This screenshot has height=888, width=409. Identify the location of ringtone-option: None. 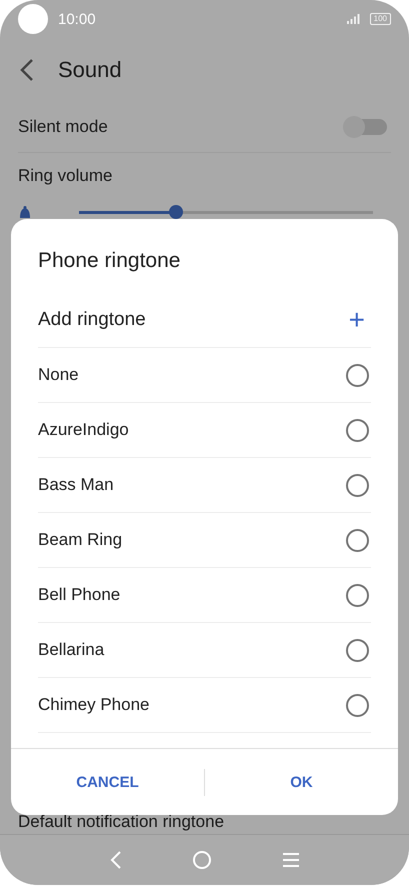
(204, 375).